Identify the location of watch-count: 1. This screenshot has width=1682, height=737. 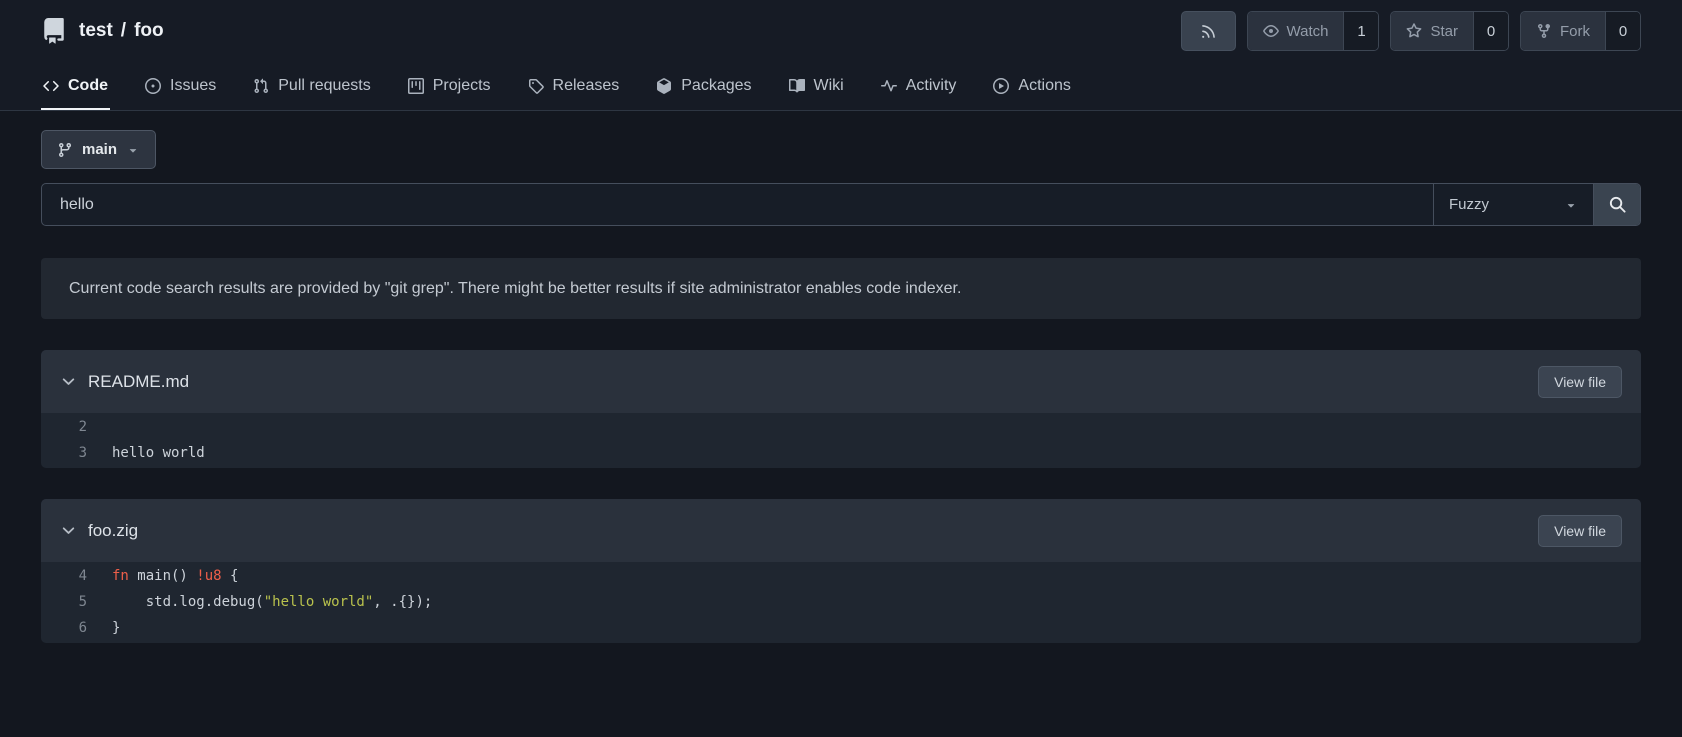
(1361, 31).